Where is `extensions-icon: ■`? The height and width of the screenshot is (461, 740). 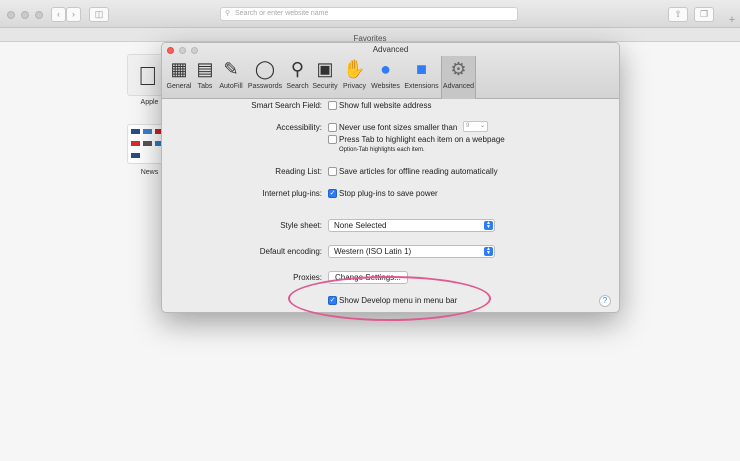 extensions-icon: ■ is located at coordinates (421, 69).